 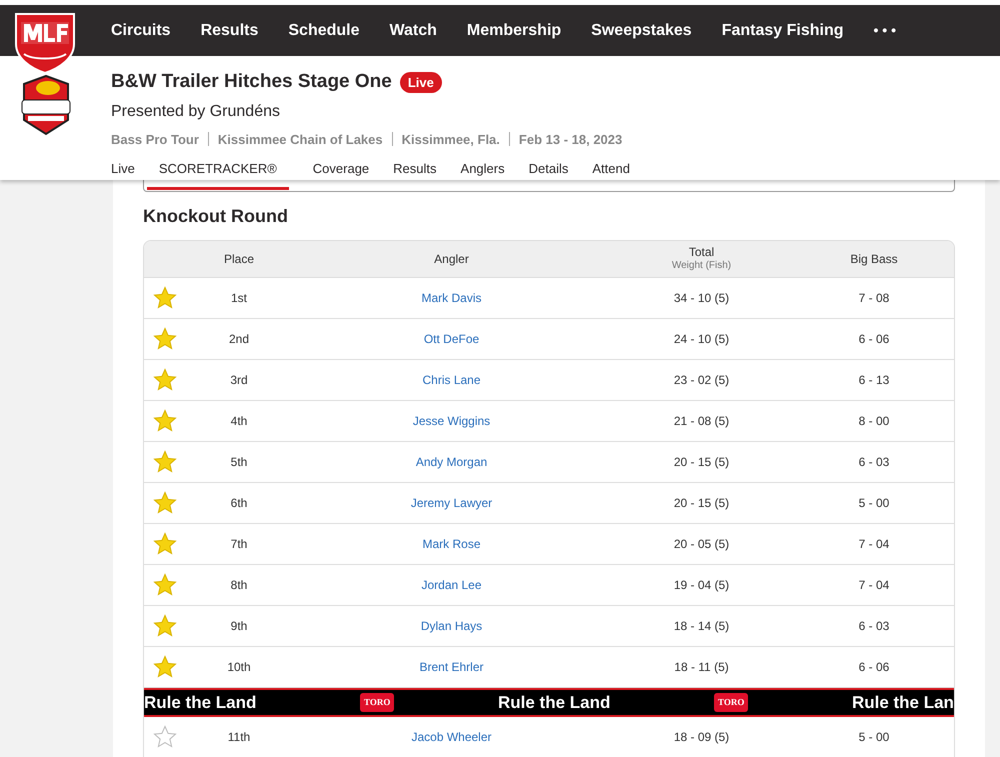 What do you see at coordinates (884, 30) in the screenshot?
I see `more-link: • • •` at bounding box center [884, 30].